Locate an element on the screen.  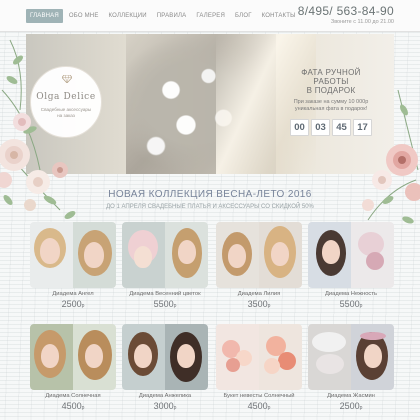
product-name: Диадема Весенний цветок is located at coordinates (165, 294).